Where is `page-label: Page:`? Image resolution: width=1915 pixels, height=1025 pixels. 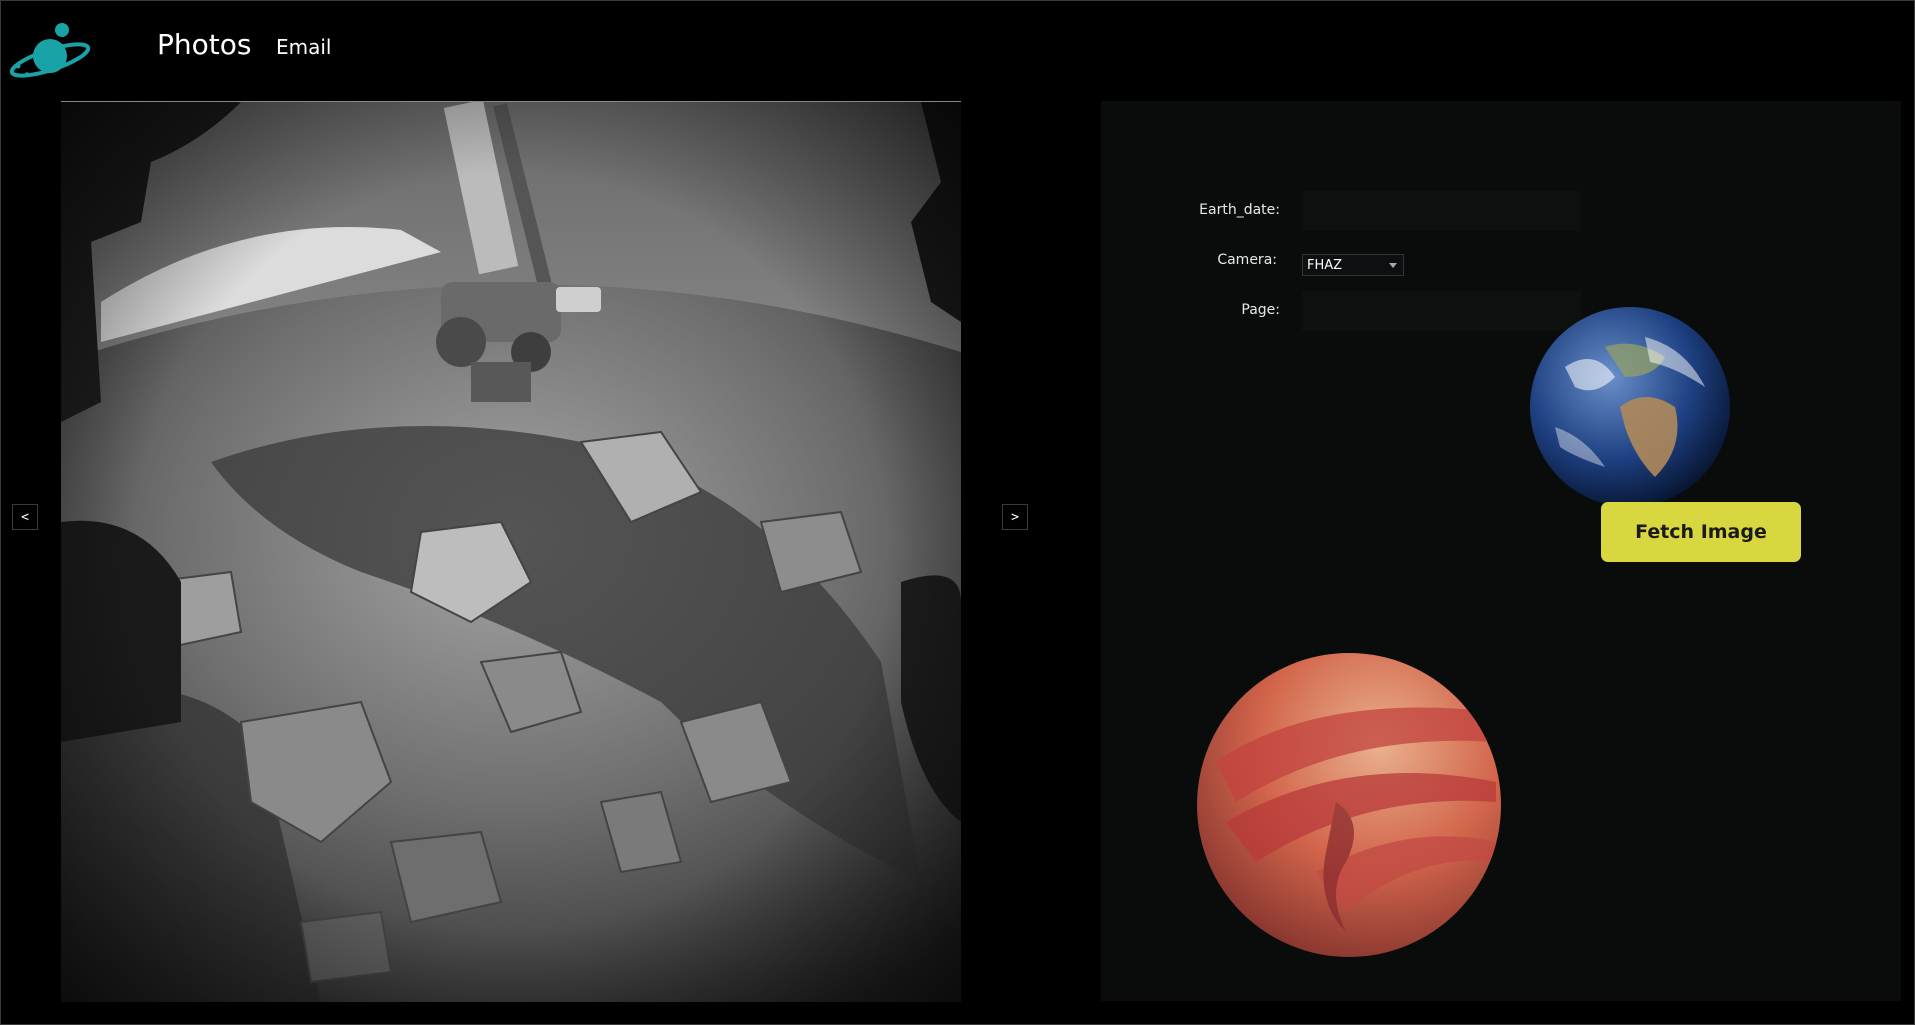
page-label: Page: is located at coordinates (1260, 310).